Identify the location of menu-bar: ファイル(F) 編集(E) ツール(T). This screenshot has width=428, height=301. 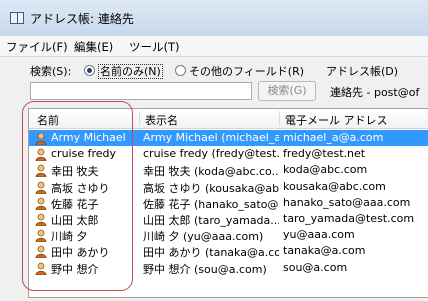
(214, 46).